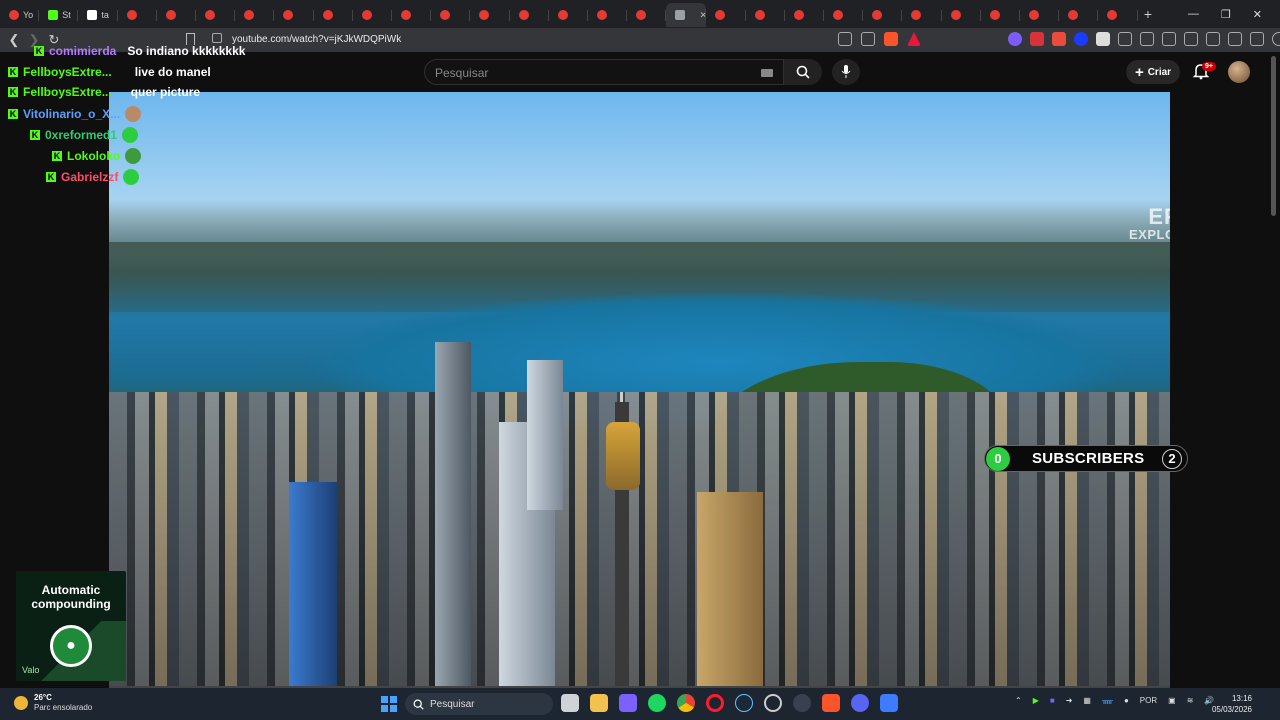 The width and height of the screenshot is (1280, 720). Describe the element at coordinates (1153, 72) in the screenshot. I see `create-button: + Criar` at that location.